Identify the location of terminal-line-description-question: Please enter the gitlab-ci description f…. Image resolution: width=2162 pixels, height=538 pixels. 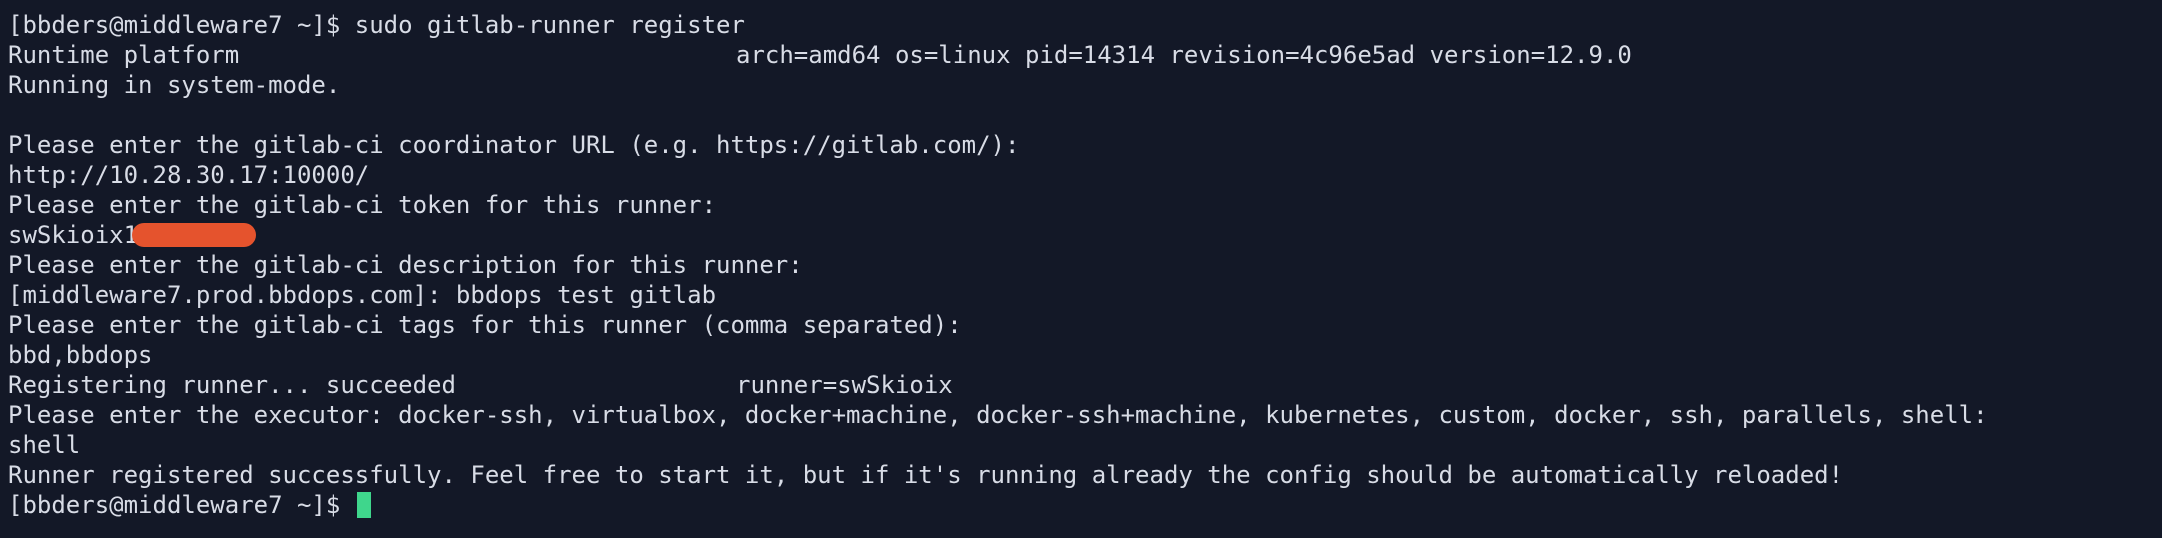
(405, 265).